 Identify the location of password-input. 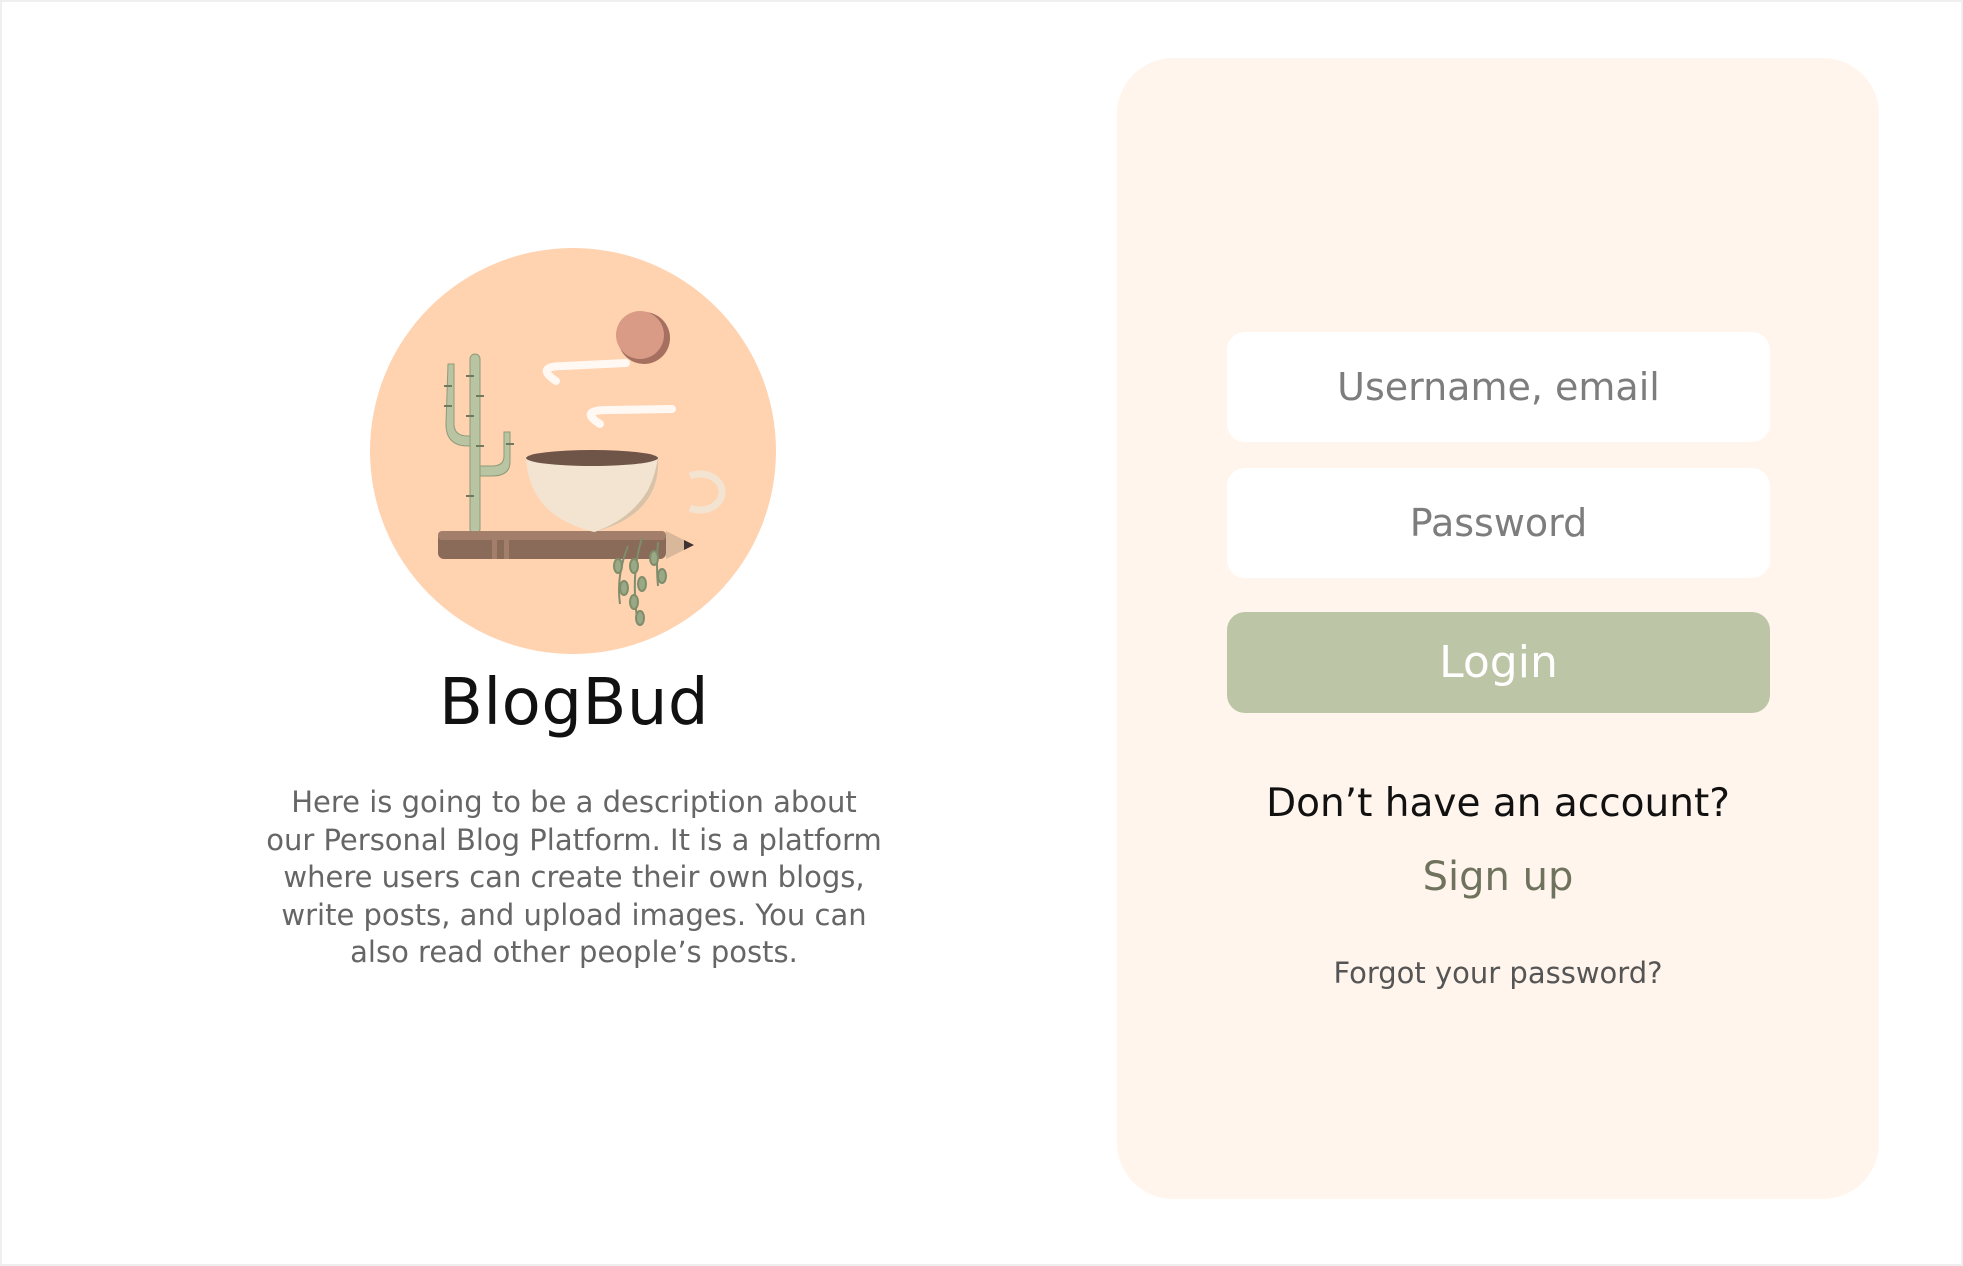
(1498, 523).